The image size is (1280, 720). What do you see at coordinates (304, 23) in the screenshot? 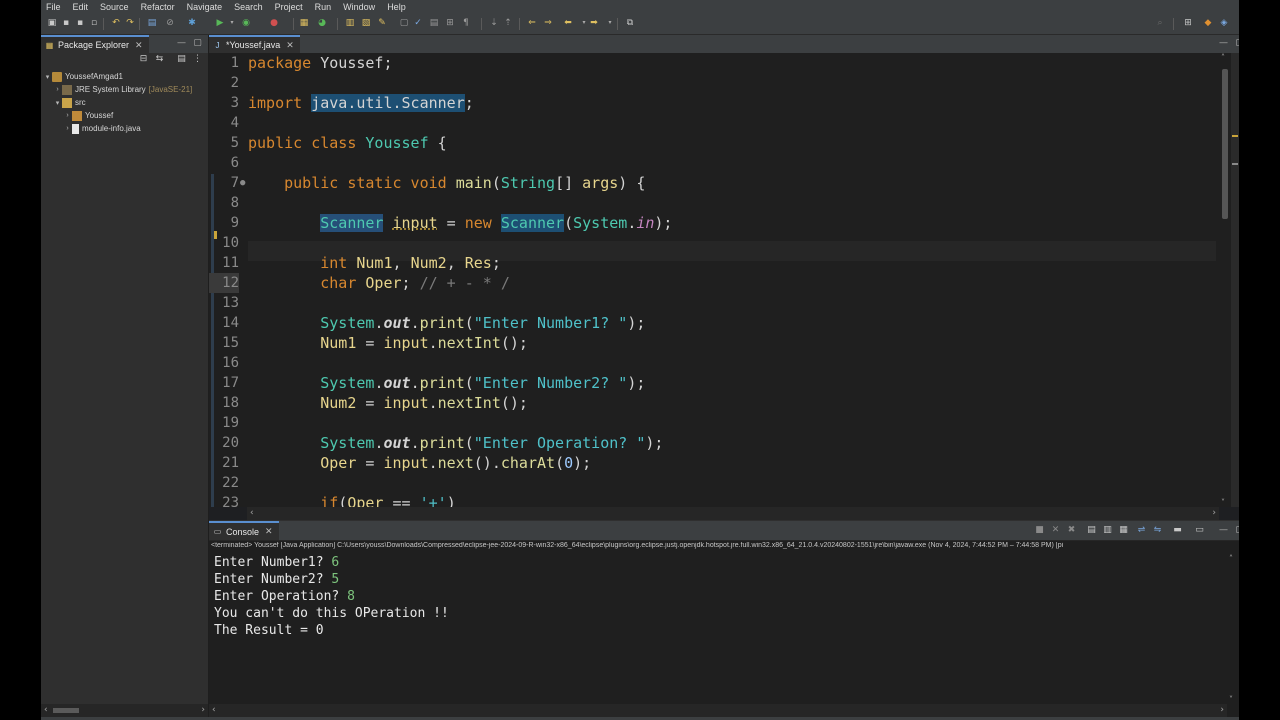
I see `new-java-project-icon: ▦` at bounding box center [304, 23].